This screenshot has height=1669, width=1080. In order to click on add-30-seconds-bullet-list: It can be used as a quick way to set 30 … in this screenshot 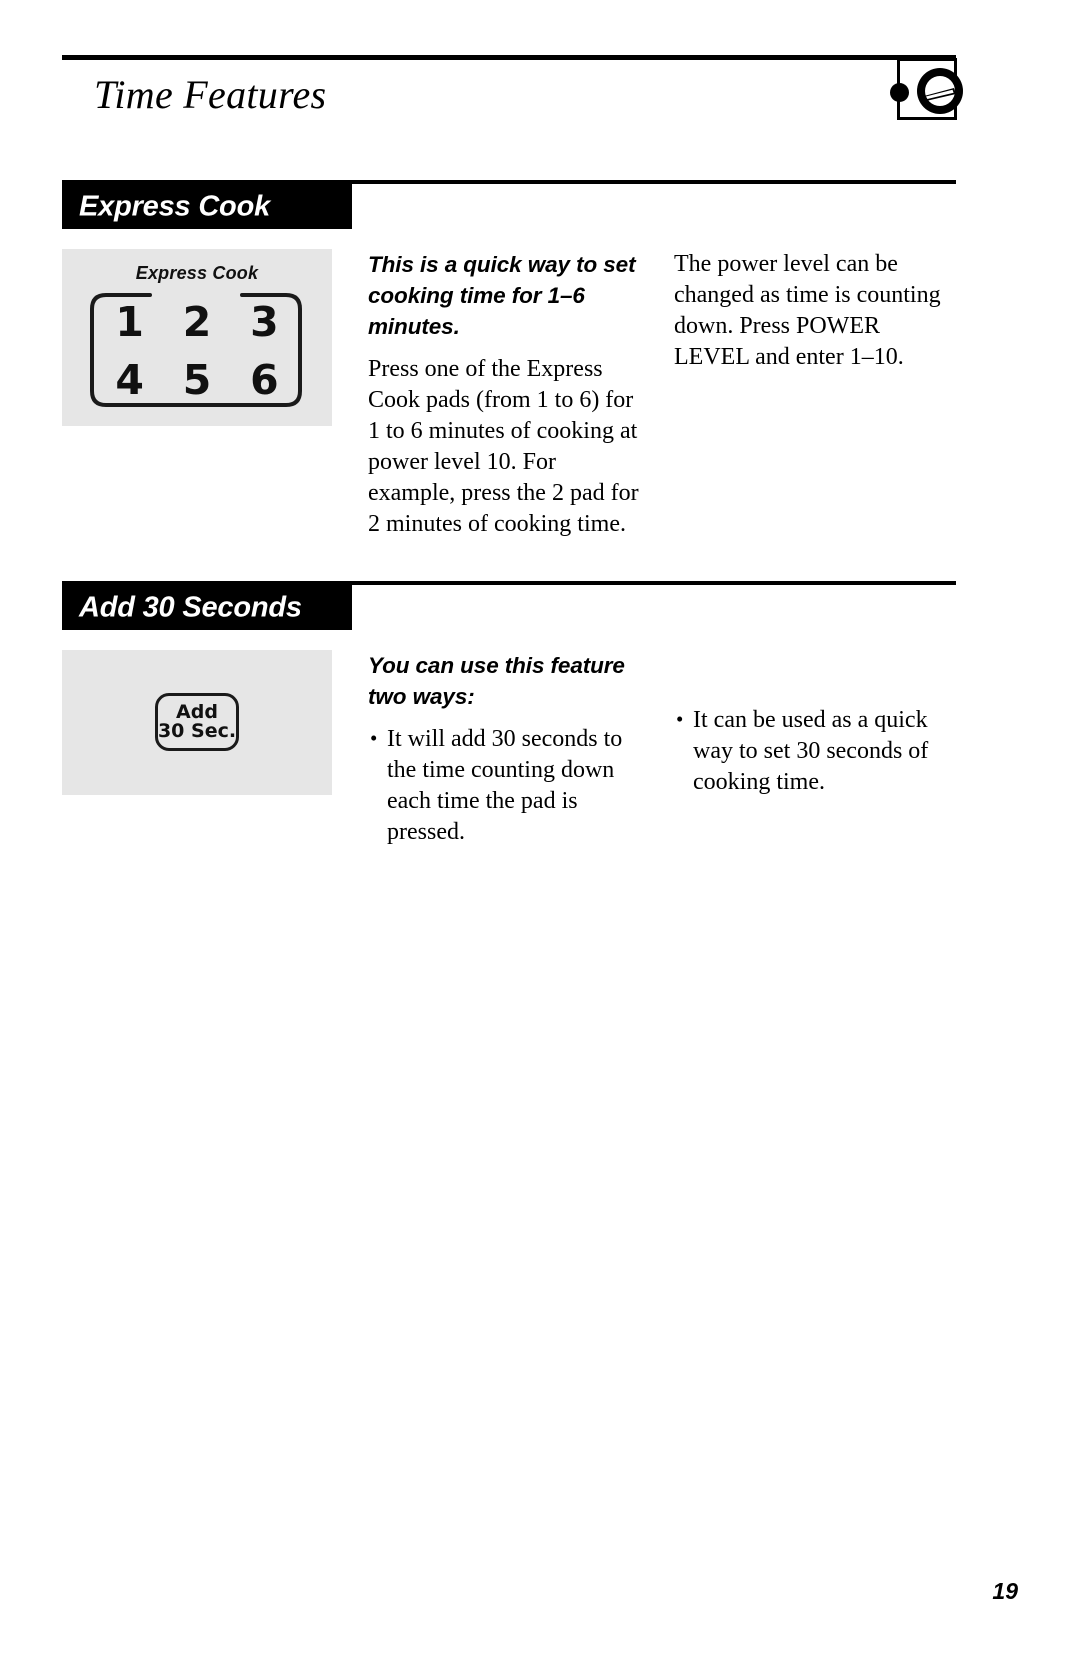, I will do `click(813, 751)`.